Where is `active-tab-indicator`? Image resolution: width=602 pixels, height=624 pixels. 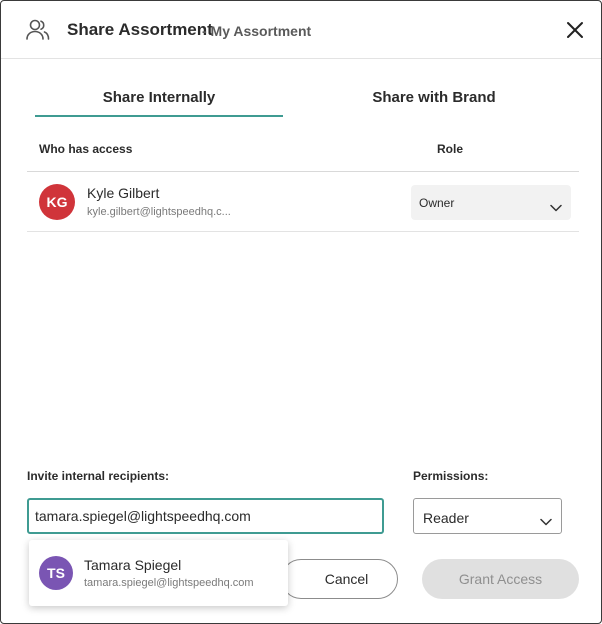
active-tab-indicator is located at coordinates (159, 116).